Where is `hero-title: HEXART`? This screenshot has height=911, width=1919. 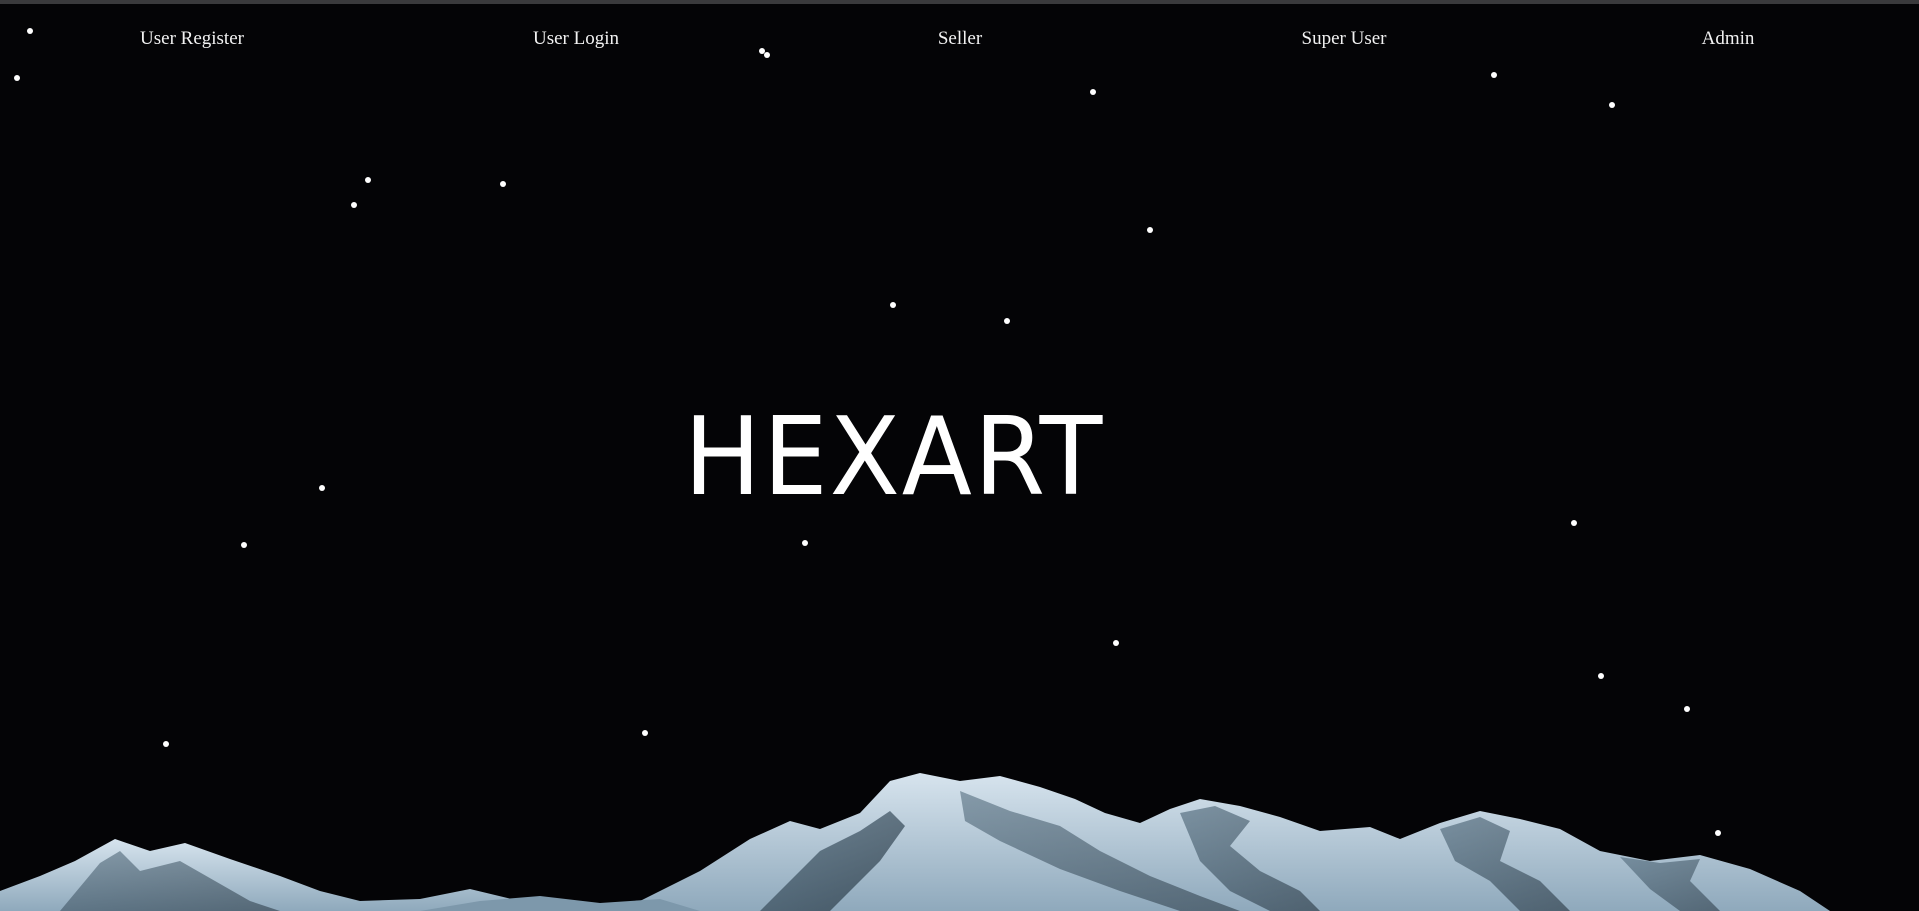 hero-title: HEXART is located at coordinates (894, 458).